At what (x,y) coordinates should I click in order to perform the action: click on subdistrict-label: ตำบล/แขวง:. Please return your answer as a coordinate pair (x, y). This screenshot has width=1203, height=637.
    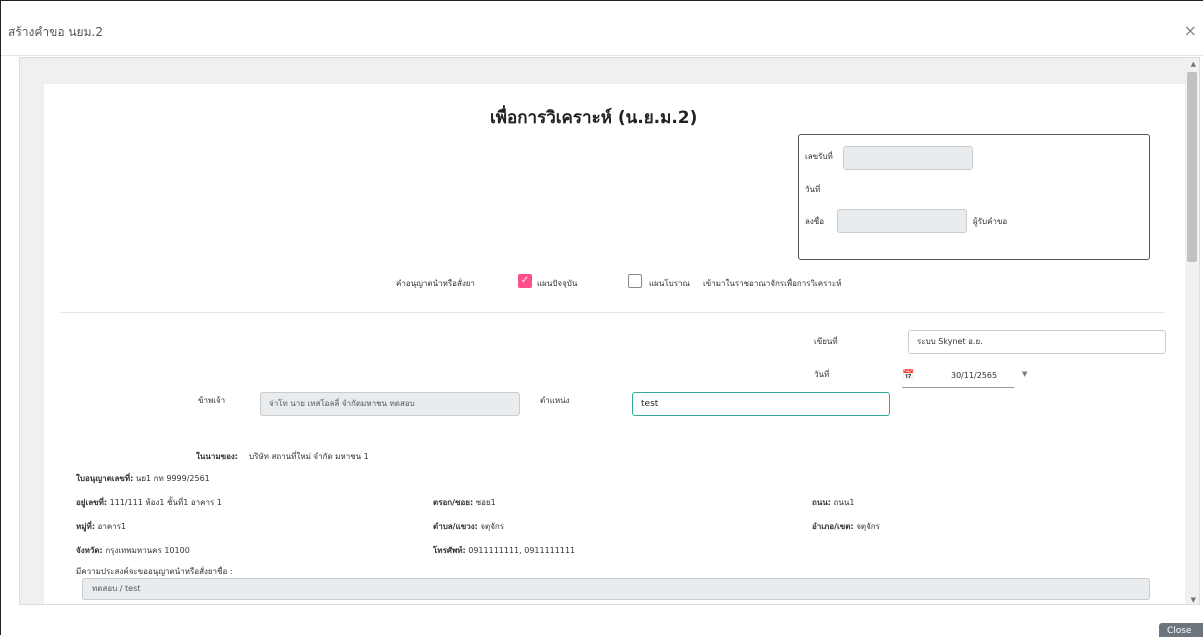
    Looking at the image, I should click on (455, 526).